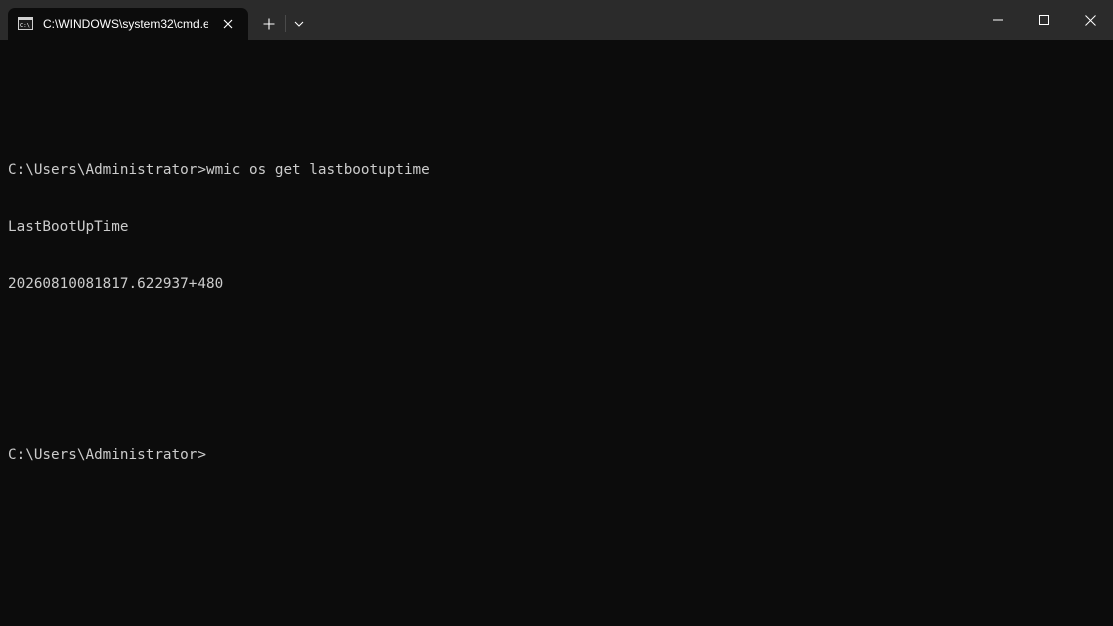 The height and width of the screenshot is (626, 1113). Describe the element at coordinates (116, 284) in the screenshot. I see `terminal-line: 20260810081817.622937+480` at that location.